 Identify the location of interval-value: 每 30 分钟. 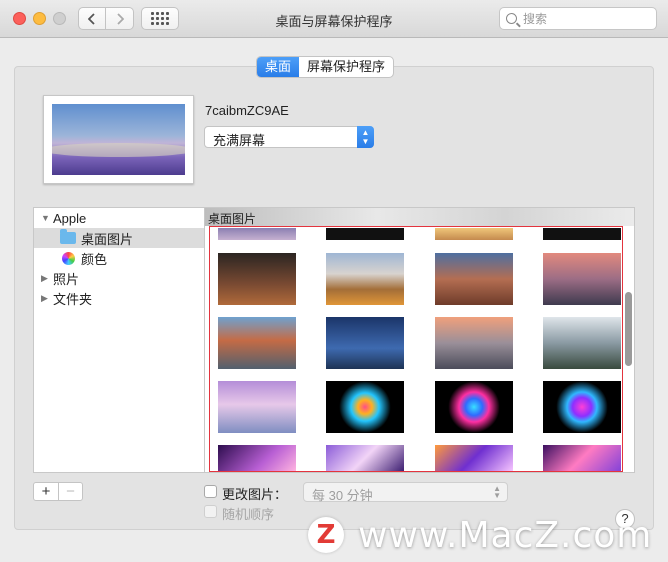
(342, 495).